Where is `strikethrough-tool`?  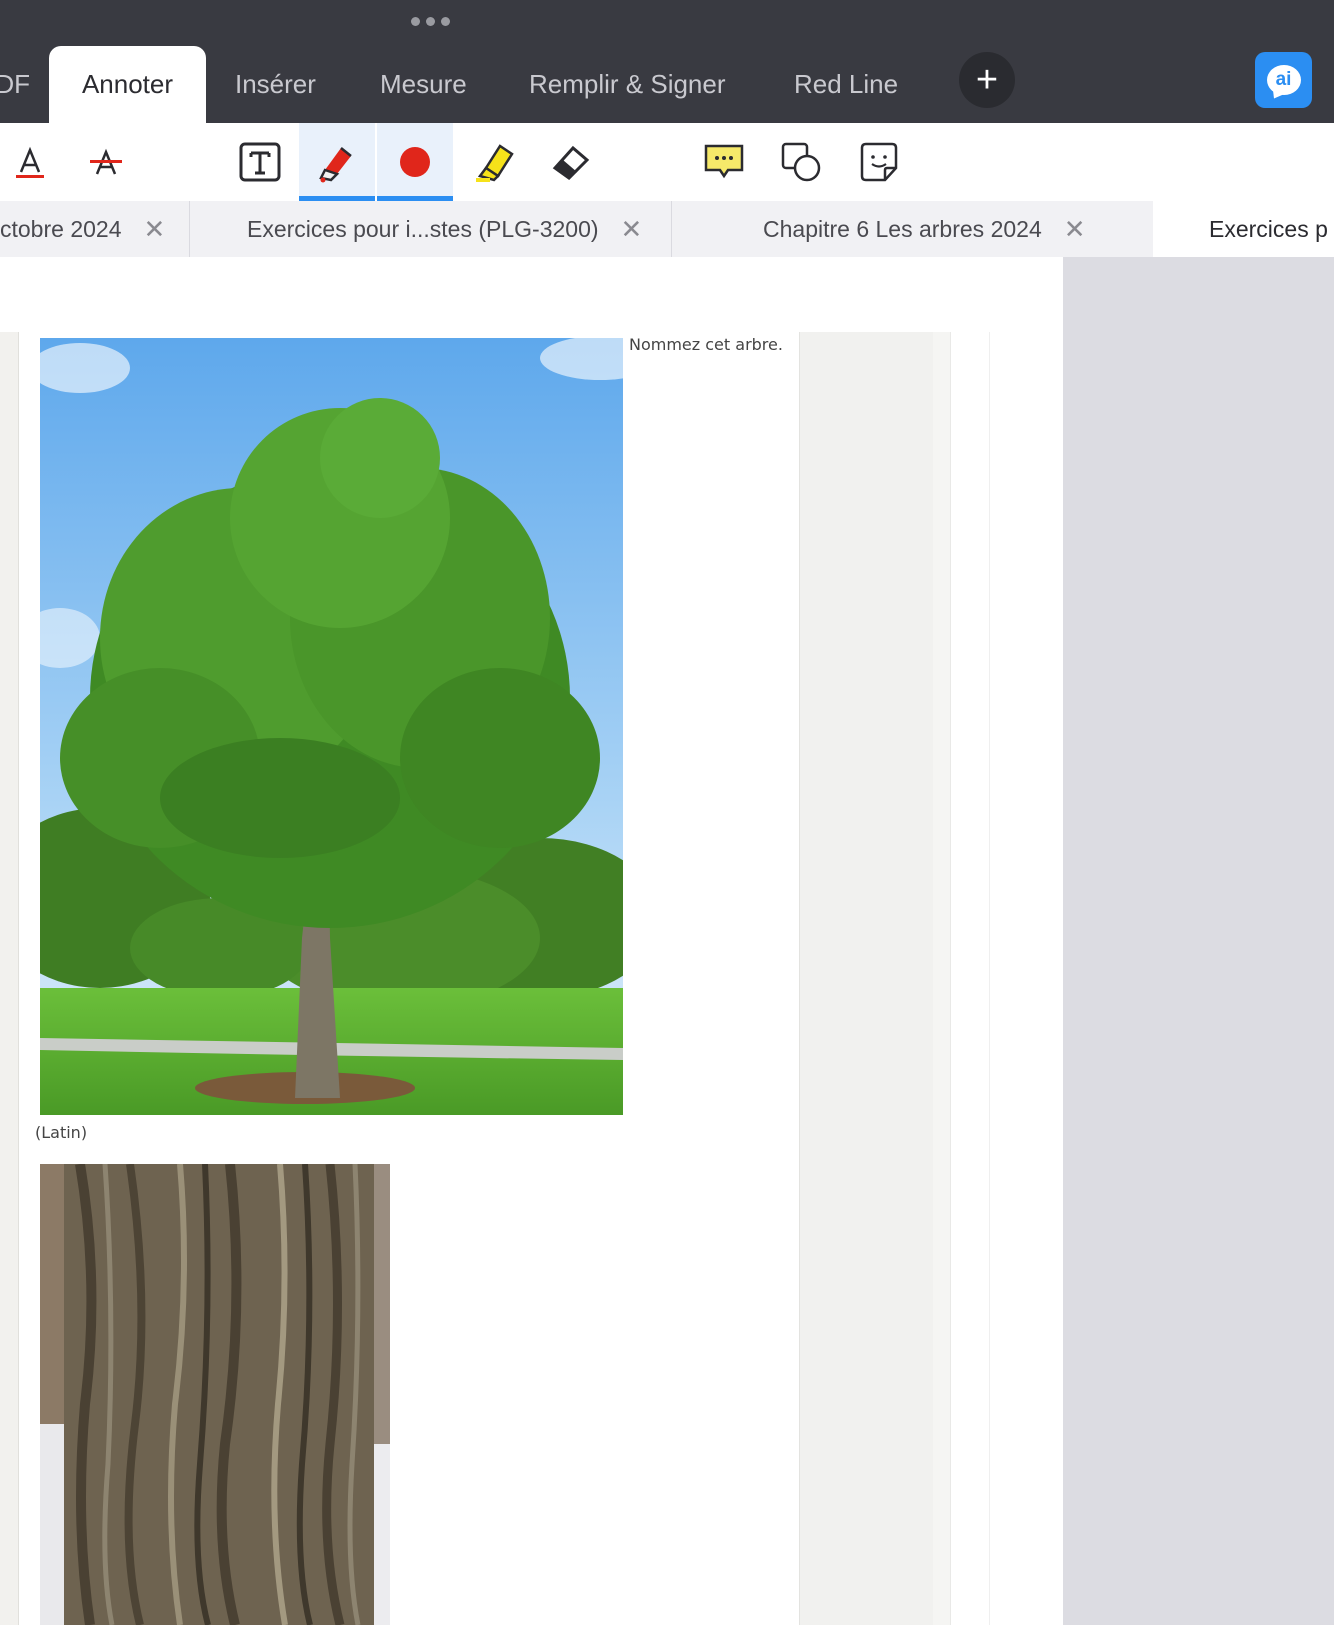
strikethrough-tool is located at coordinates (106, 162).